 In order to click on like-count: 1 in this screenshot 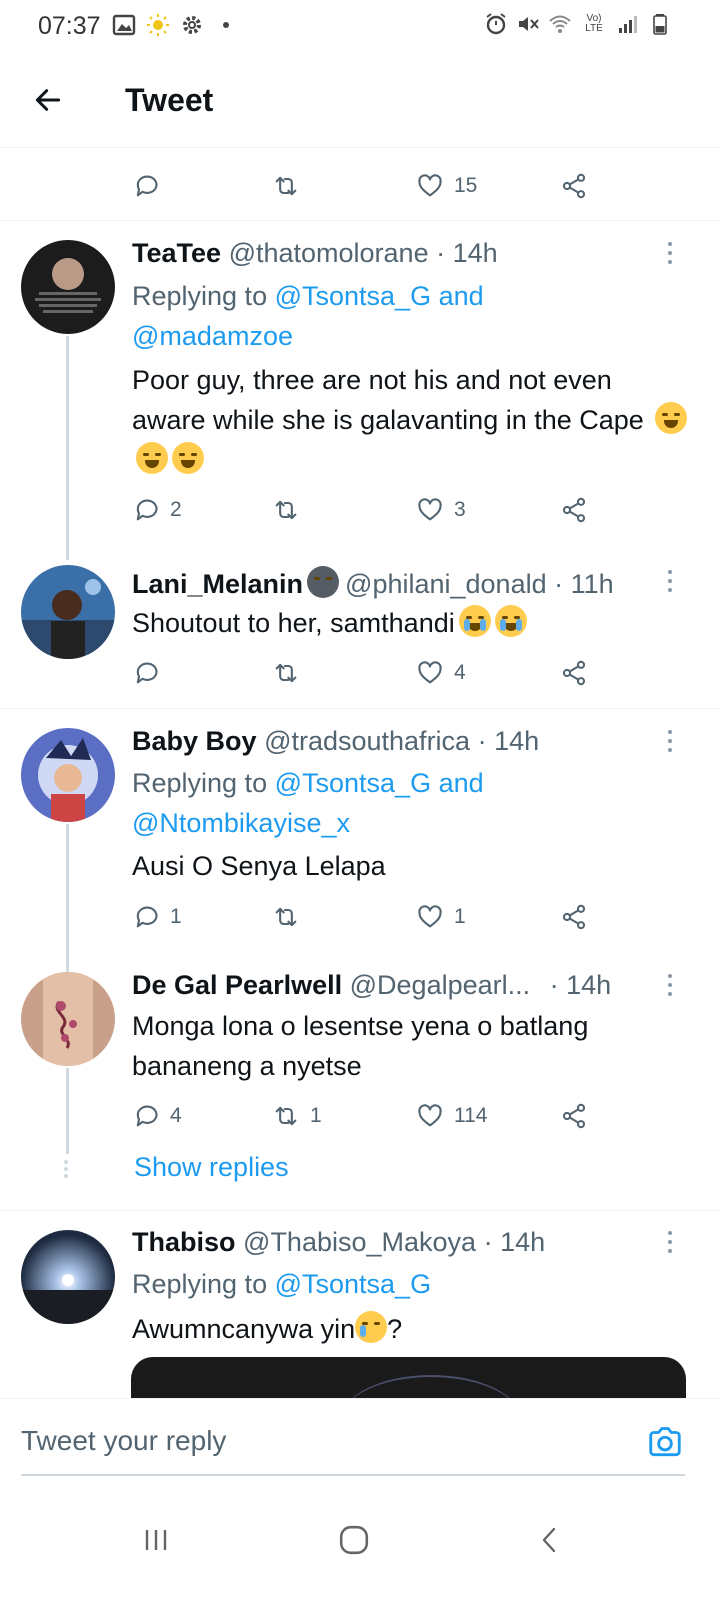, I will do `click(460, 916)`.